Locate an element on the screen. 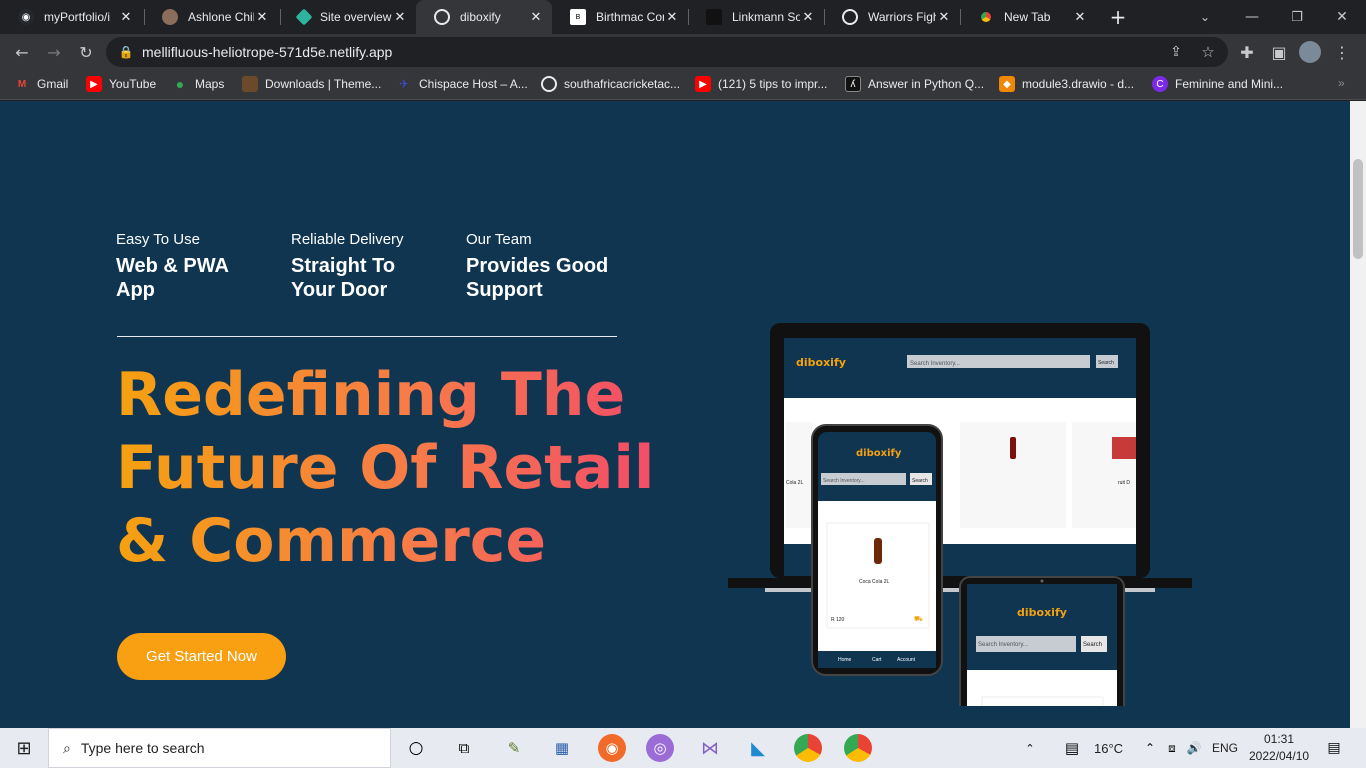 This screenshot has width=1366, height=768. svg-text: Home is located at coordinates (845, 660).